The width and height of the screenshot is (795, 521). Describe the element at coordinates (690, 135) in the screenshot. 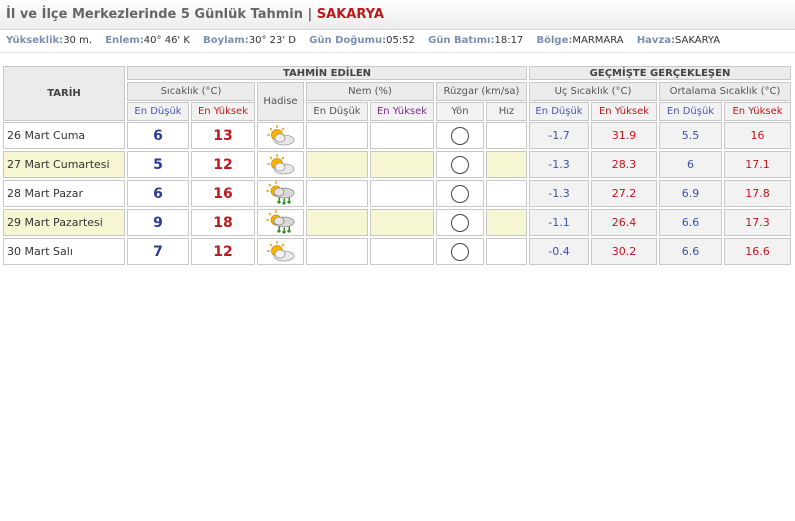

I see `average-min-temp: 5.5` at that location.